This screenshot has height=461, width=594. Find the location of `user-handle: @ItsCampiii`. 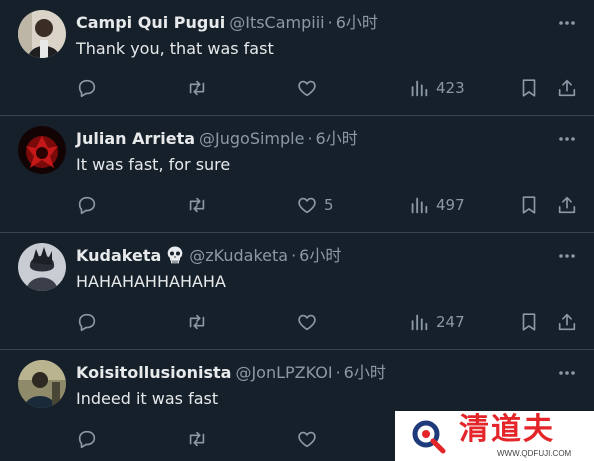

user-handle: @ItsCampiii is located at coordinates (276, 22).